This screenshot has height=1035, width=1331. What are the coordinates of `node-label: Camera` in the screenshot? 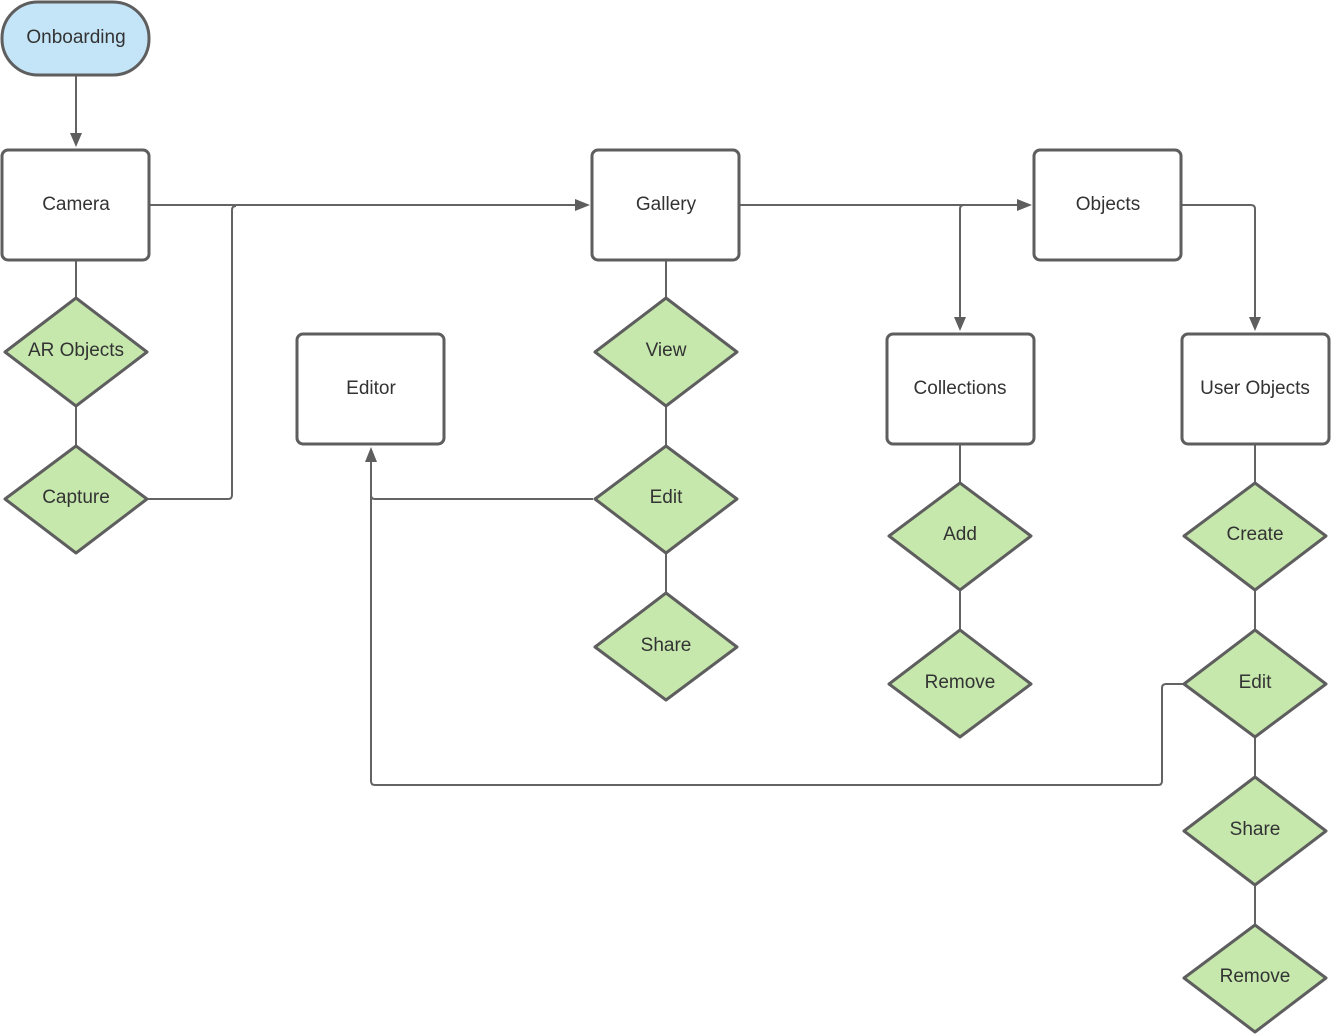 It's located at (76, 204).